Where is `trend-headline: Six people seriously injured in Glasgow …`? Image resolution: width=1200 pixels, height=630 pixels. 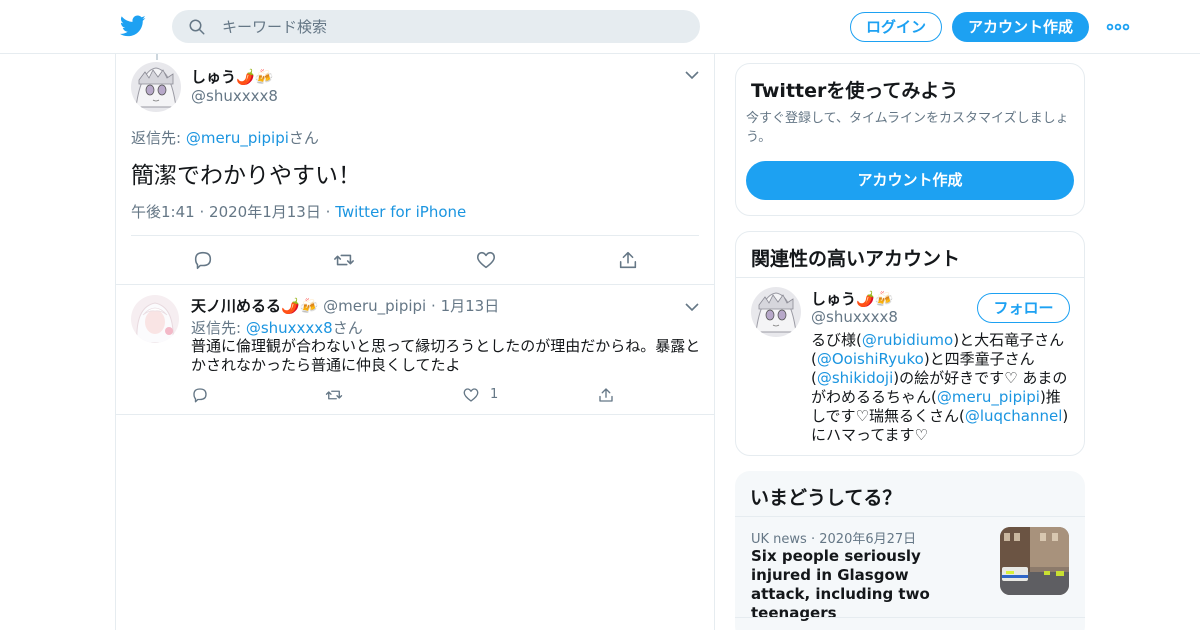 trend-headline: Six people seriously injured in Glasgow … is located at coordinates (861, 585).